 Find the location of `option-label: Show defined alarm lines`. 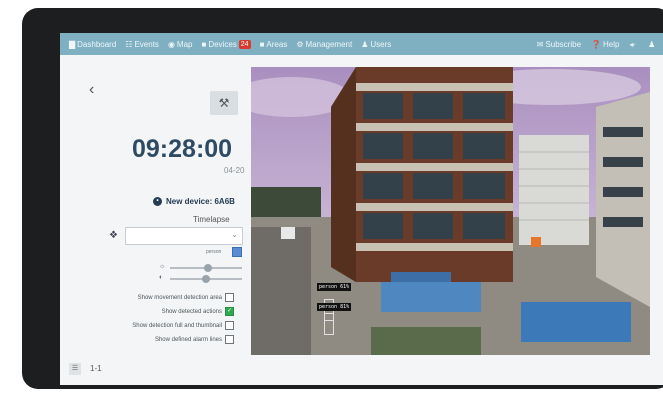

option-label: Show defined alarm lines is located at coordinates (188, 339).